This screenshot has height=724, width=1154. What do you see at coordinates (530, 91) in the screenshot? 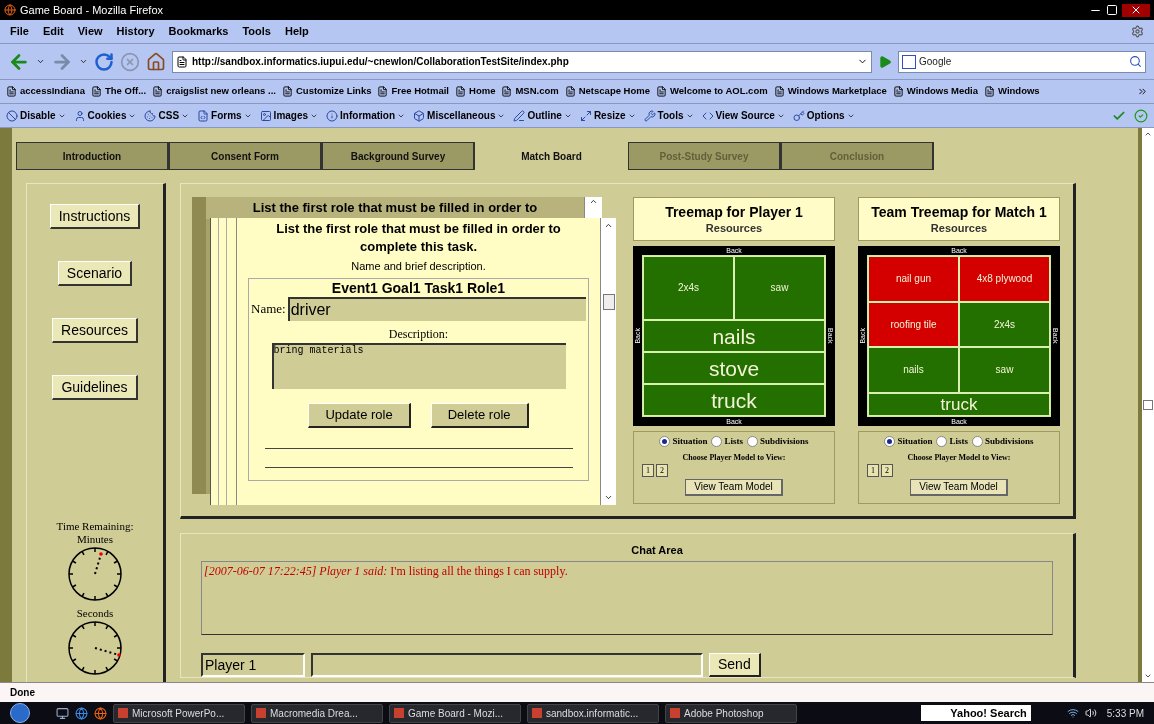
I see `bookmark-item: MSN.com` at bounding box center [530, 91].